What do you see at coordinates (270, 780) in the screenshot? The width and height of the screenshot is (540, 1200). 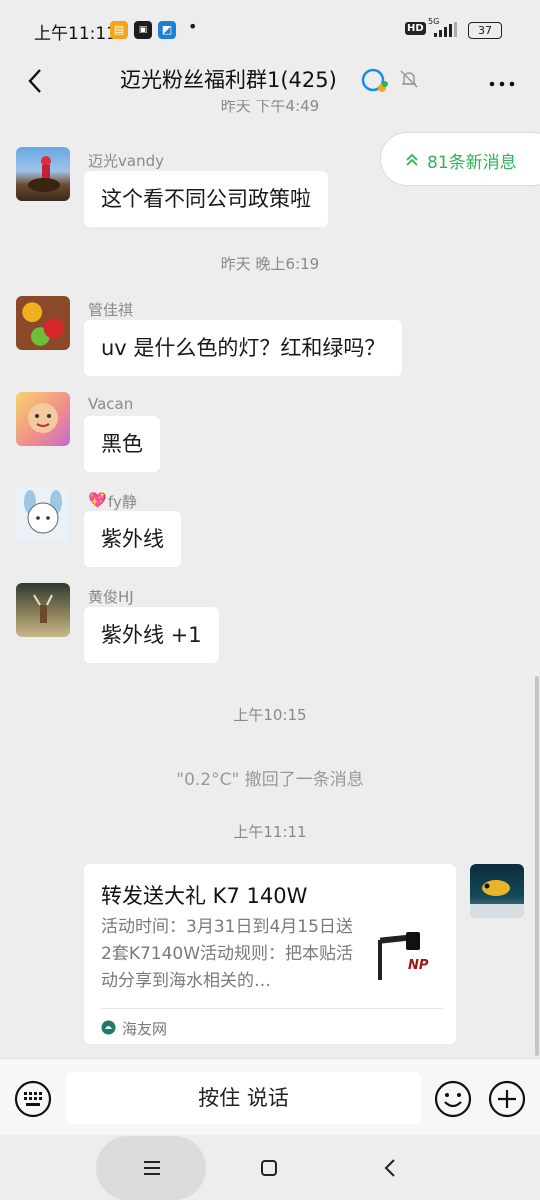 I see `recall-notice: "0.2°C" 撤回了一条消息` at bounding box center [270, 780].